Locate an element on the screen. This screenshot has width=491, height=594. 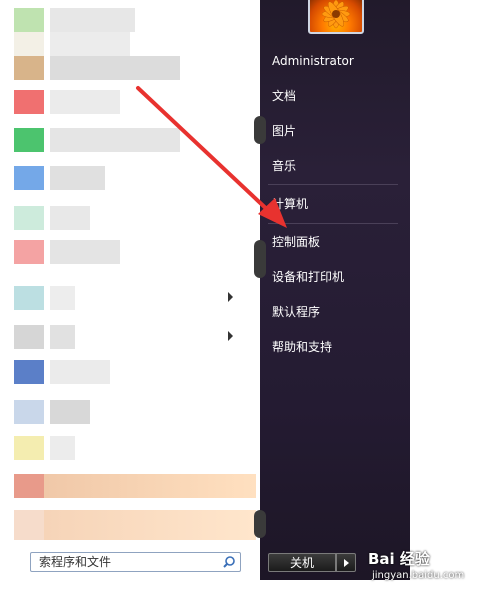
menu-item-default-programs: 默认程序 is located at coordinates (296, 312).